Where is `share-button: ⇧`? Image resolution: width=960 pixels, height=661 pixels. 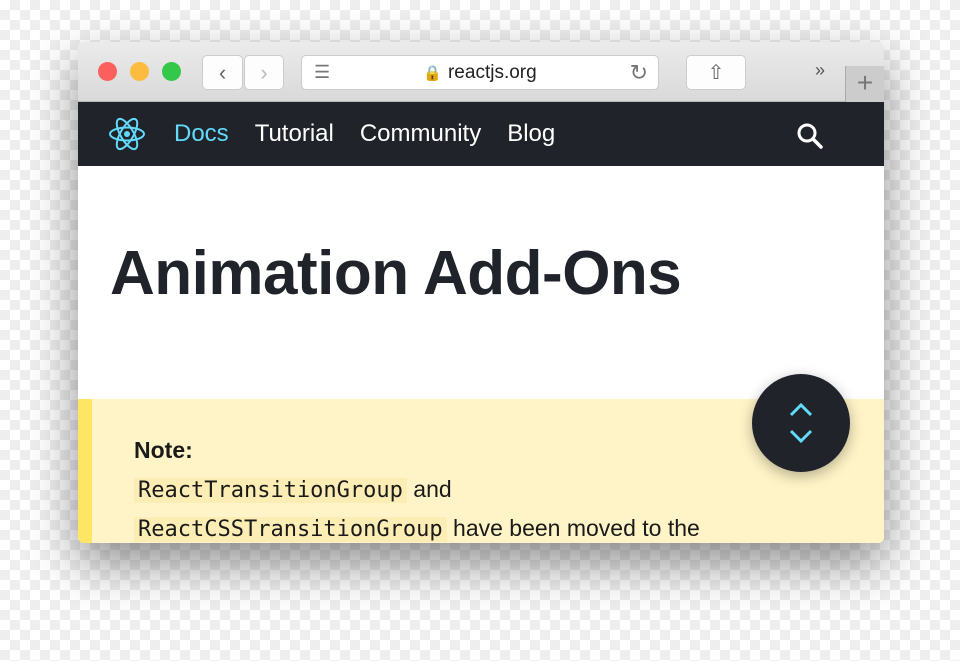 share-button: ⇧ is located at coordinates (716, 72).